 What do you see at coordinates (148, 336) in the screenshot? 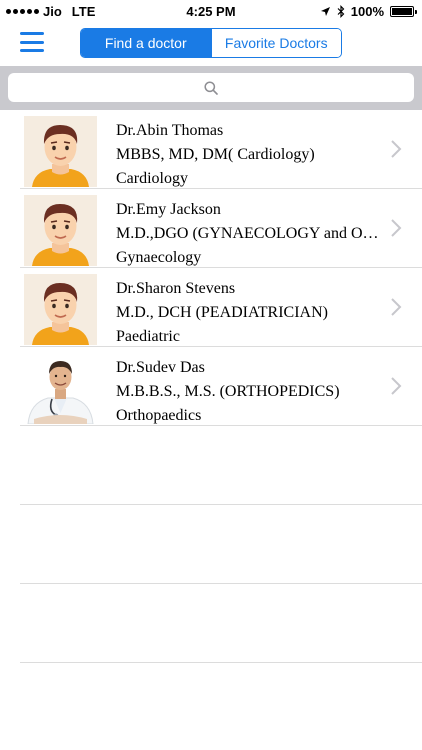
I see `doctor-specialty: Paediatric` at bounding box center [148, 336].